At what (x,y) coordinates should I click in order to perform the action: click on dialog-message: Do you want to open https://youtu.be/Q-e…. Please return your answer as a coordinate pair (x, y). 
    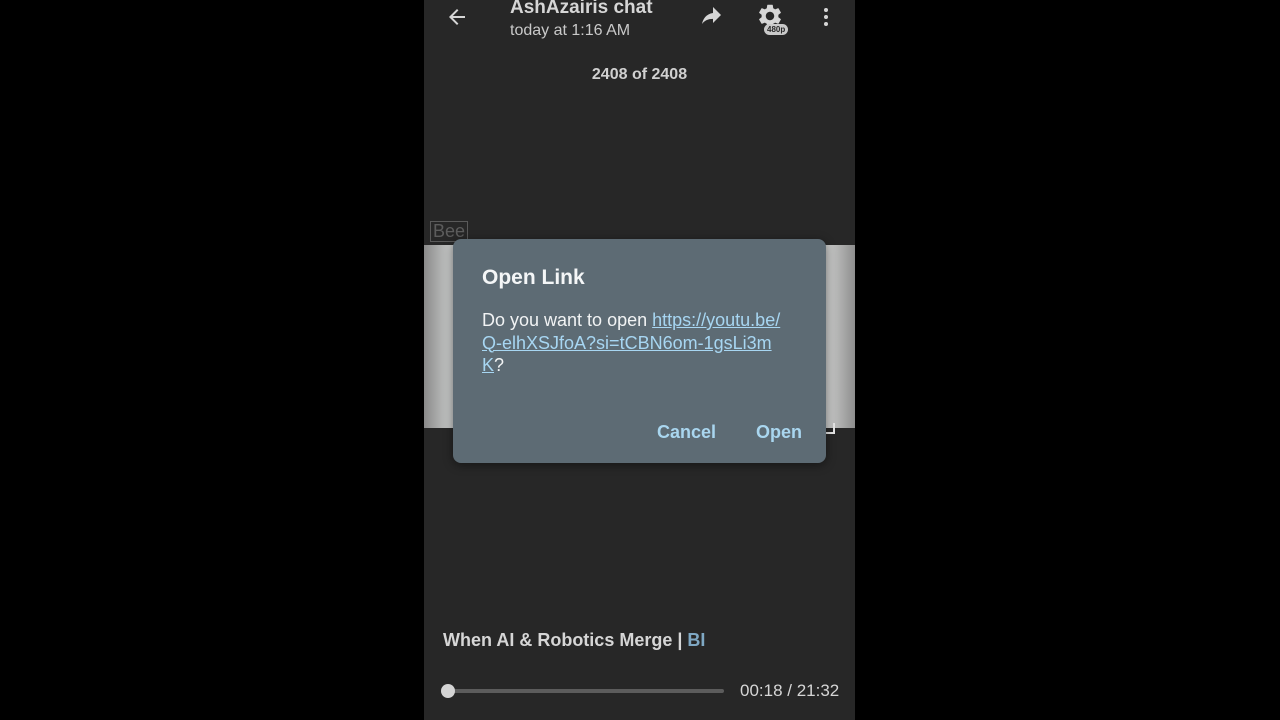
    Looking at the image, I should click on (632, 343).